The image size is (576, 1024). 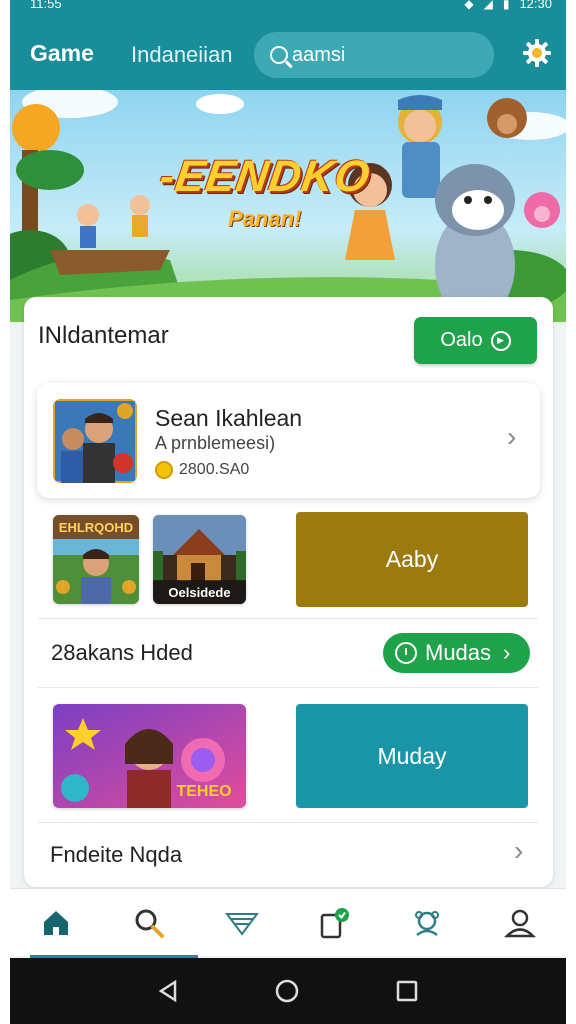 I want to click on game-thumbnail-3: TEHEO, so click(x=149, y=756).